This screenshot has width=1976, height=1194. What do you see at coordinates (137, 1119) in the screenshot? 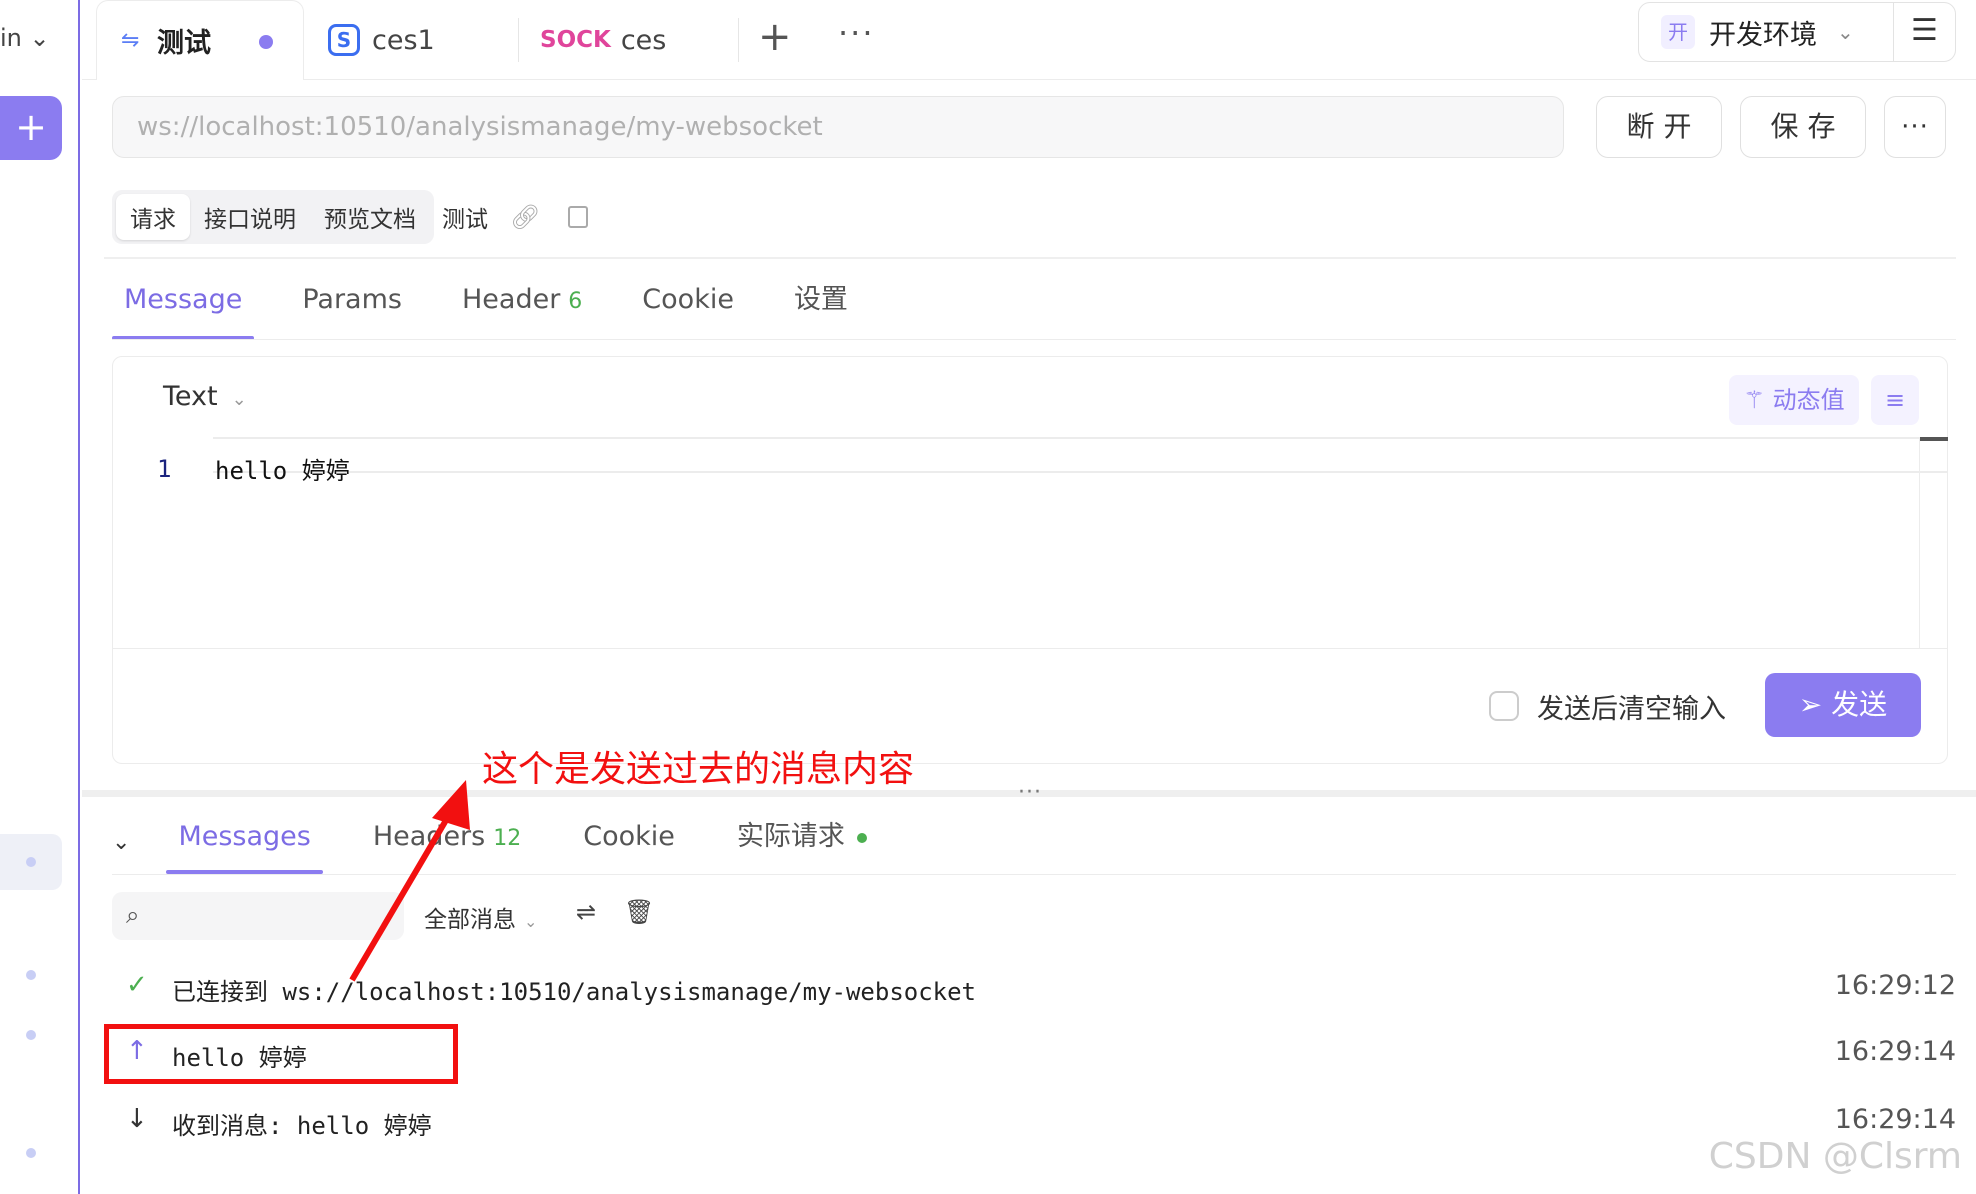
I see `arrow-down-icon: ↓` at bounding box center [137, 1119].